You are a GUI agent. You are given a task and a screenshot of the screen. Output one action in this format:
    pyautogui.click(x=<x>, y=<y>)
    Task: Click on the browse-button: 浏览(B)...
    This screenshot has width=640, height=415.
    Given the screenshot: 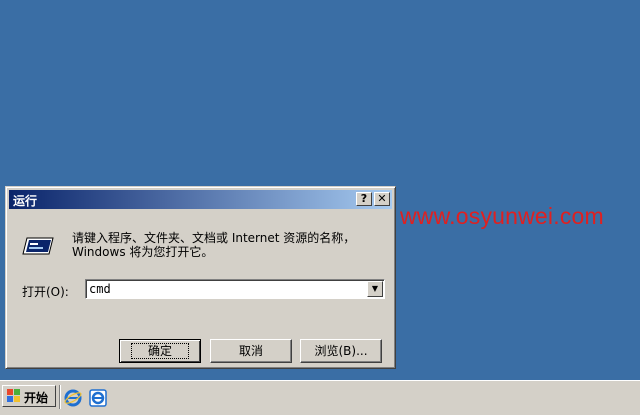 What is the action you would take?
    pyautogui.click(x=341, y=351)
    